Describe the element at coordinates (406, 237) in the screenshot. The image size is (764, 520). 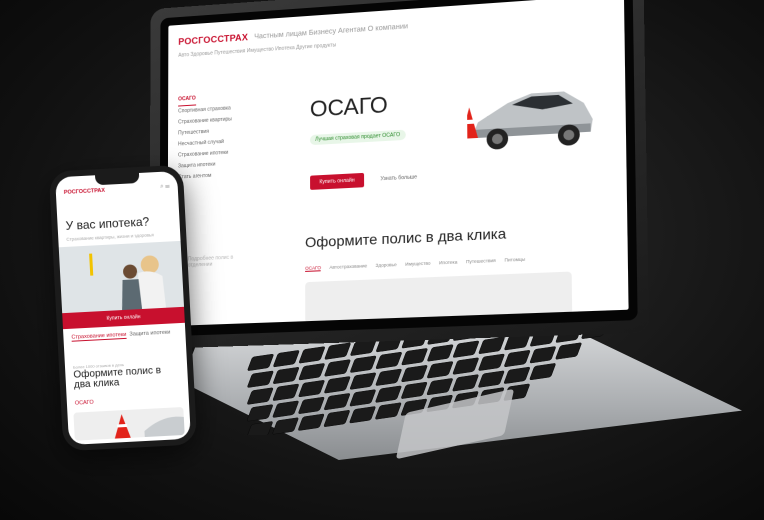
I see `section-heading: Оформите полис в два клика` at that location.